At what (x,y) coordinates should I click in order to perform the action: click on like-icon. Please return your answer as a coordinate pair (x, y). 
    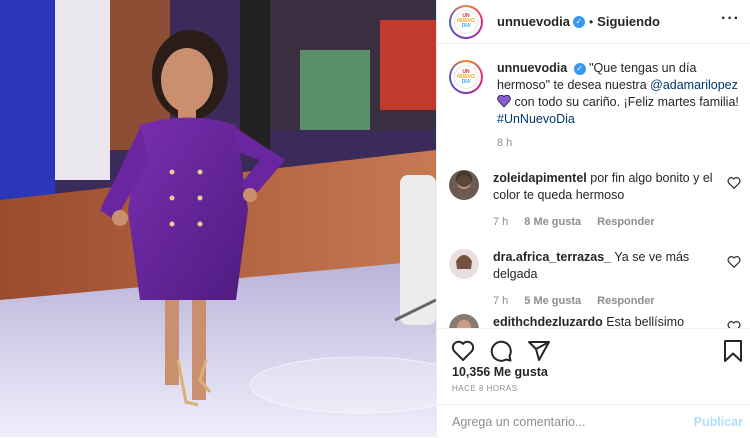
    Looking at the image, I should click on (463, 351).